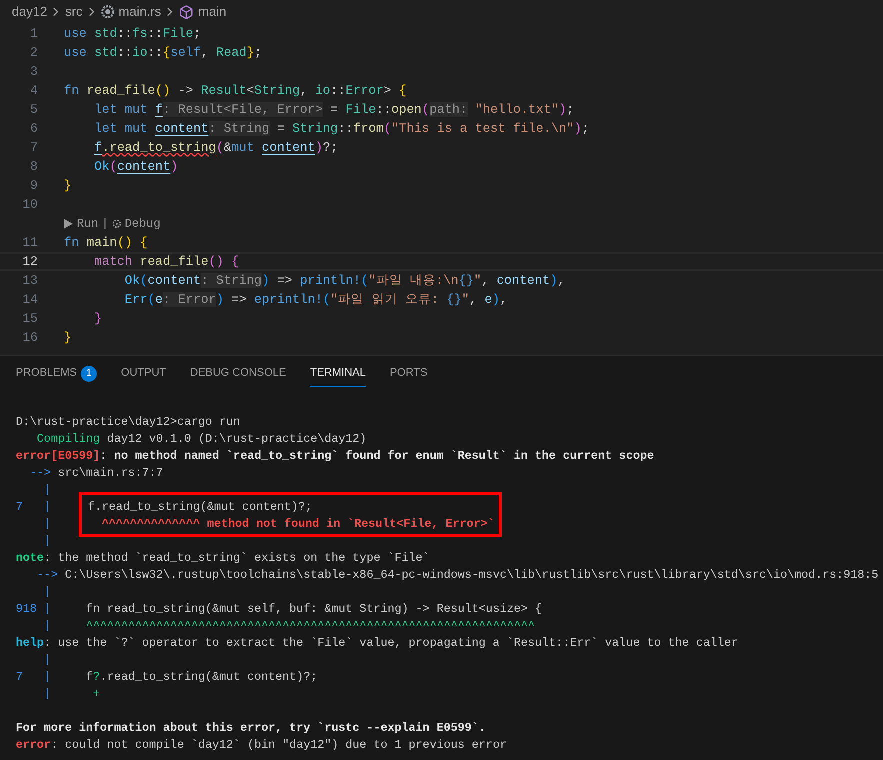 Image resolution: width=883 pixels, height=760 pixels. I want to click on run-link: Run, so click(88, 223).